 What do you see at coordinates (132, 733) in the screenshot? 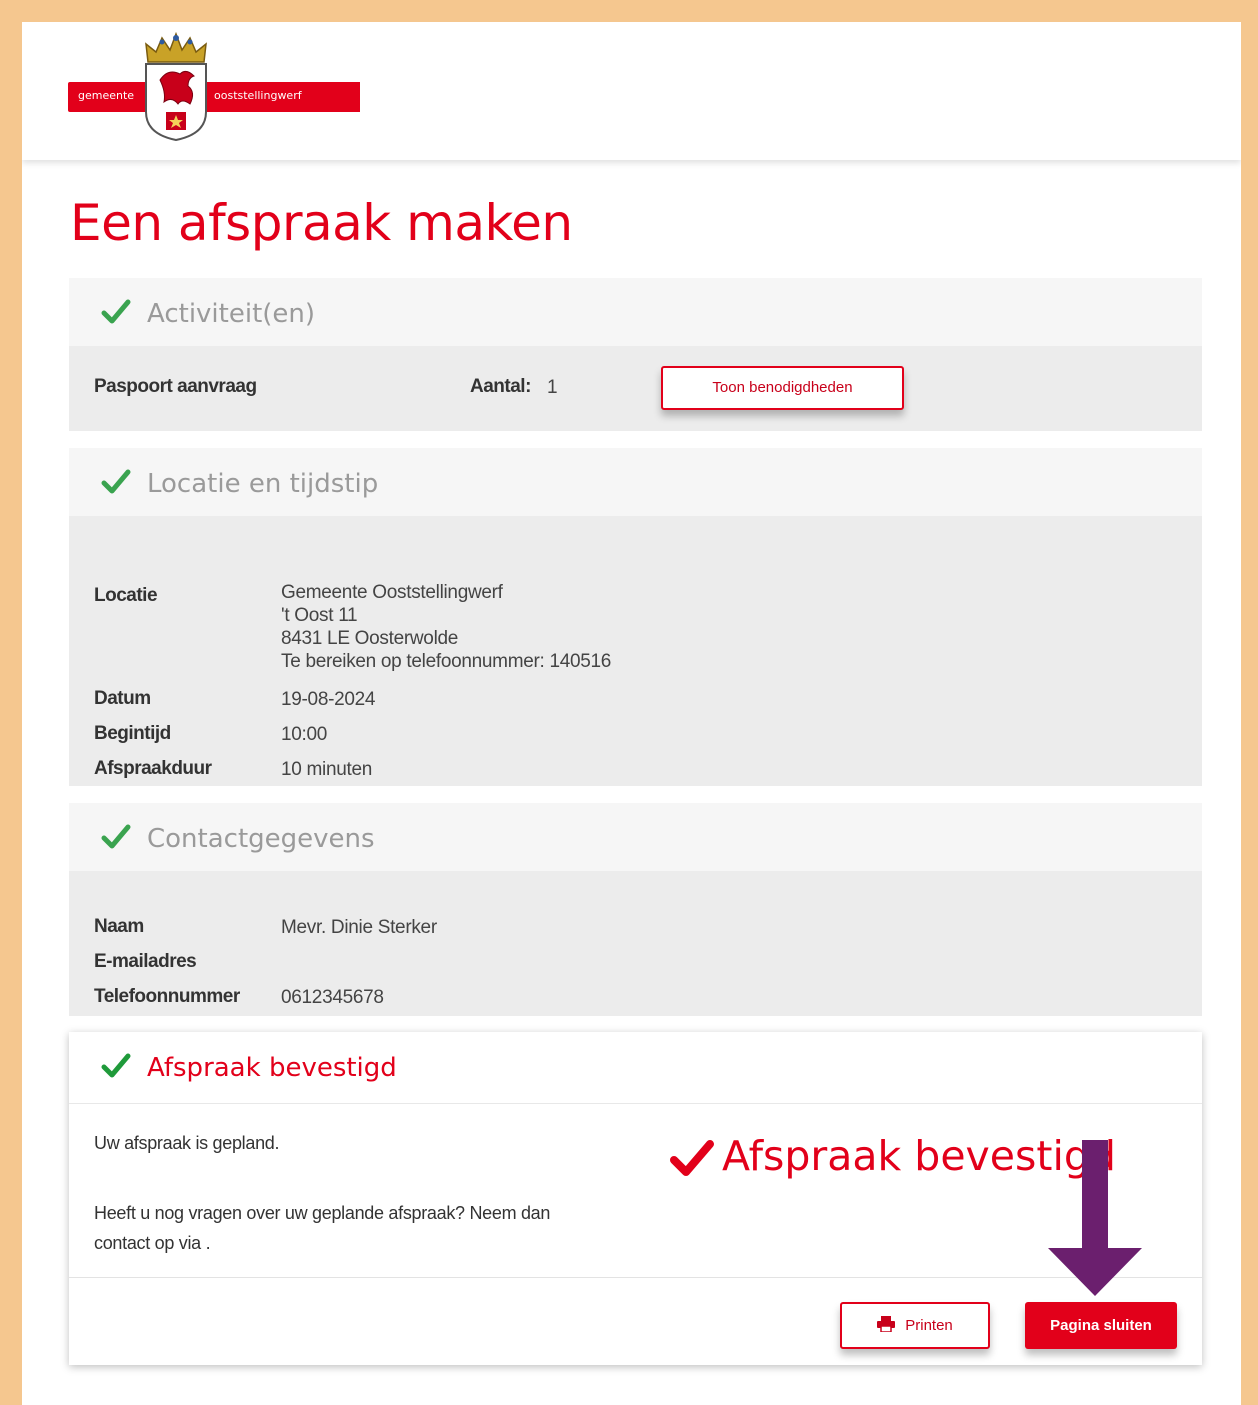
I see `start-time-label: Begintijd` at bounding box center [132, 733].